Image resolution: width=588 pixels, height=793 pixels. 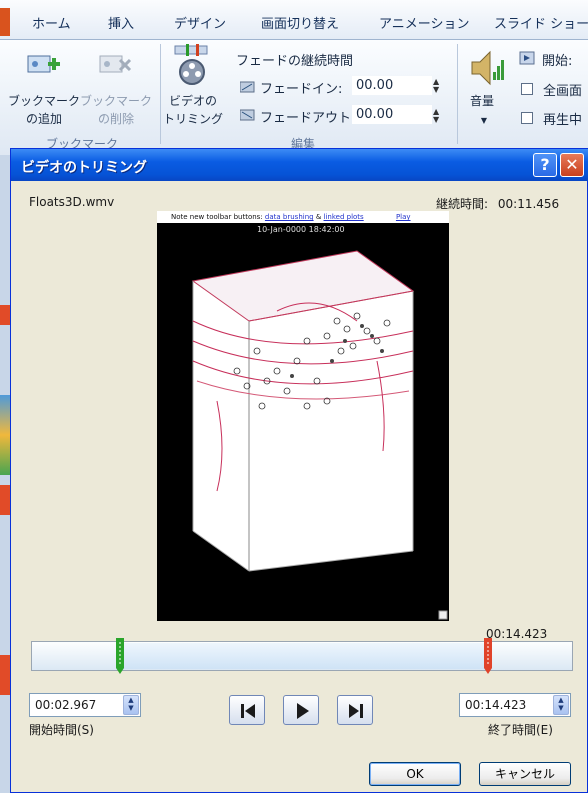 What do you see at coordinates (528, 59) in the screenshot?
I see `start-playback-icon` at bounding box center [528, 59].